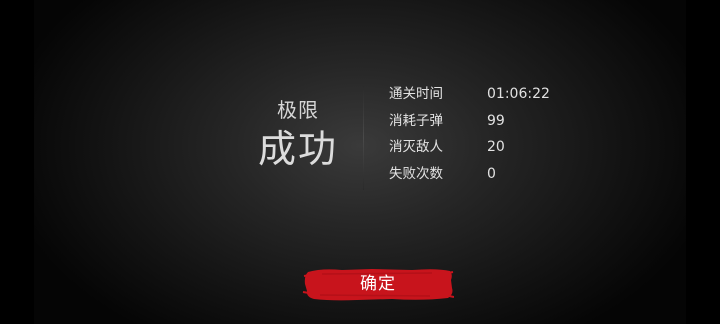 The width and height of the screenshot is (720, 324). What do you see at coordinates (491, 173) in the screenshot?
I see `stat-value: 0` at bounding box center [491, 173].